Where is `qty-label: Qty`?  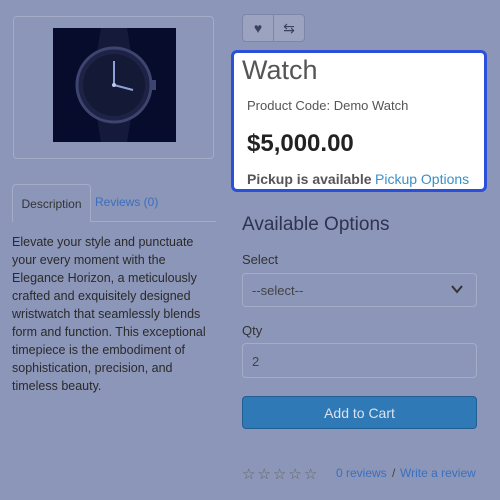
qty-label: Qty is located at coordinates (252, 330).